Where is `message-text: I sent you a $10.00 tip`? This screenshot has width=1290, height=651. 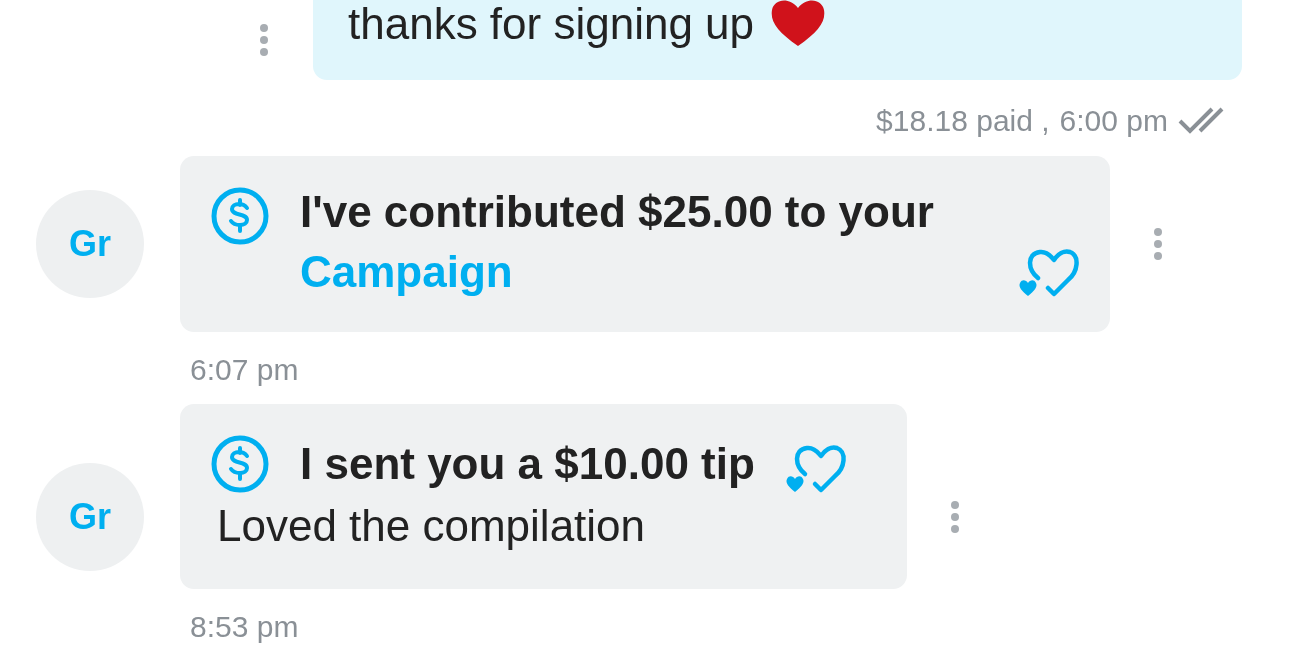 message-text: I sent you a $10.00 tip is located at coordinates (527, 464).